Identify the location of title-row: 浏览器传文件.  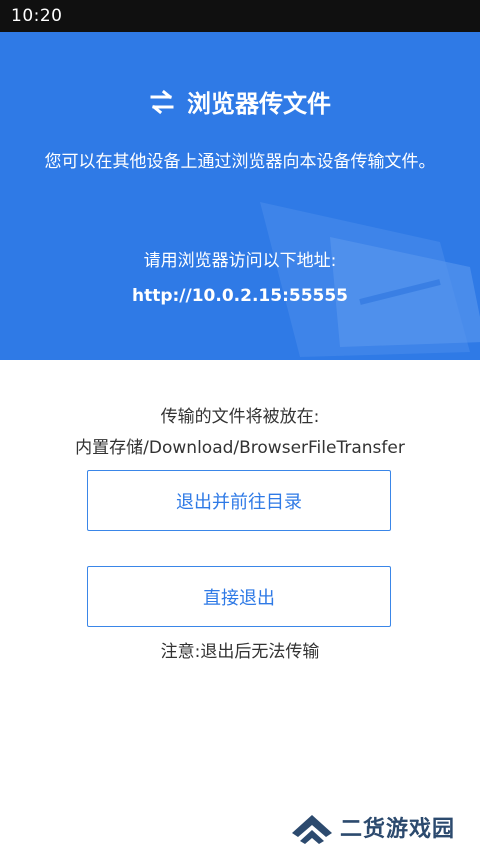
(240, 101).